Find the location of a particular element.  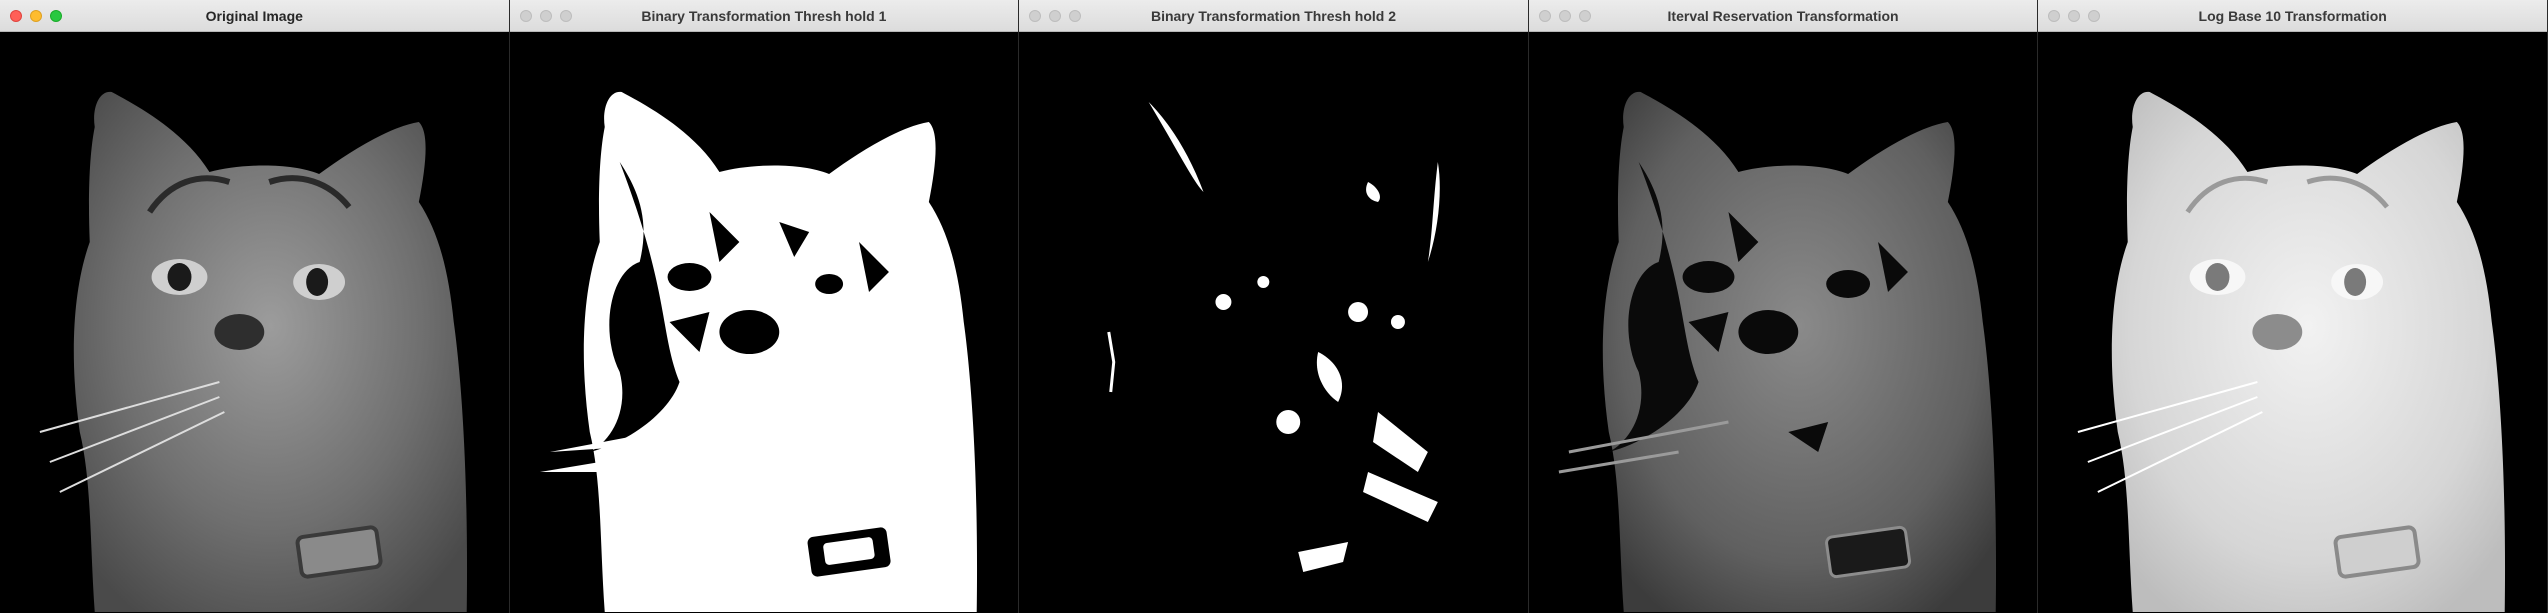

titlebar: Original Image is located at coordinates (254, 16).